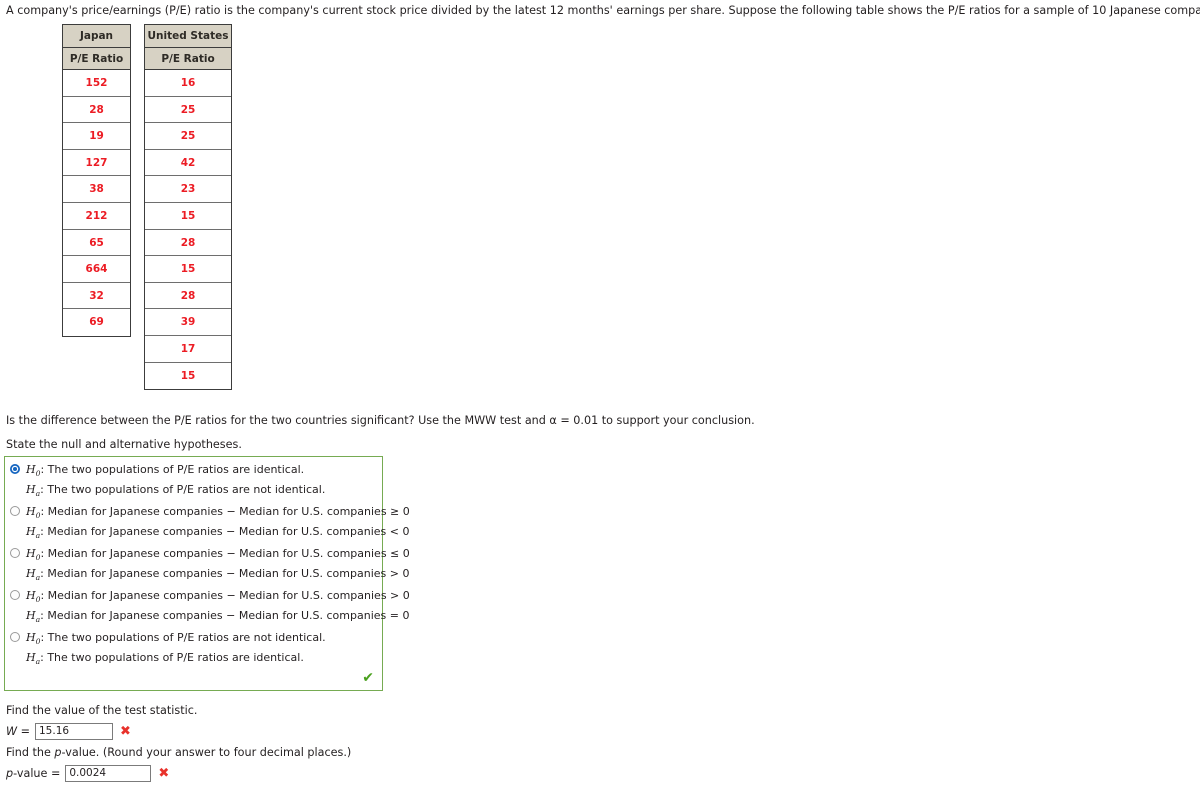 This screenshot has height=787, width=1200. I want to click on p-symbol: p, so click(58, 752).